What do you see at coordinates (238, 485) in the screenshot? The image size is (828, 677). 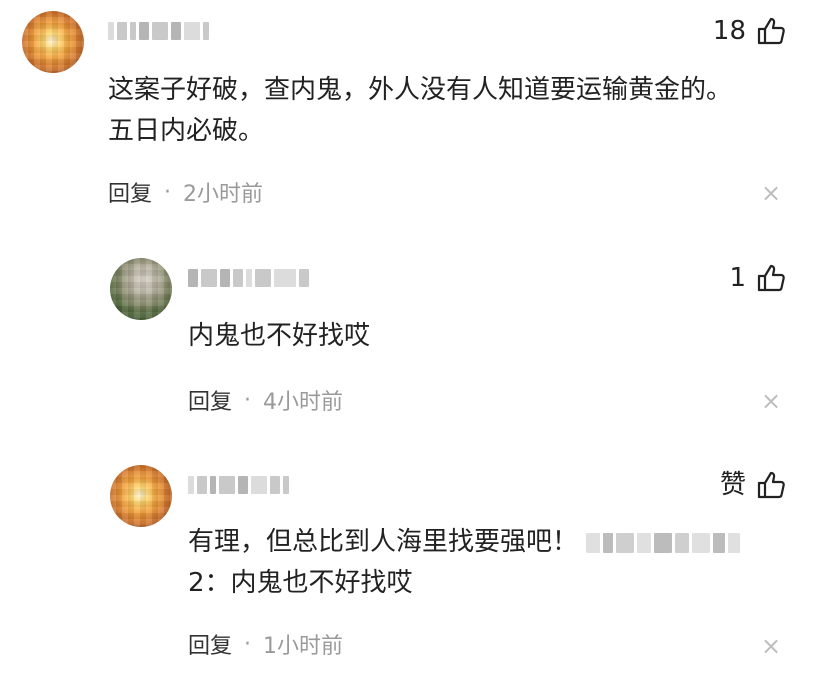 I see `username-blurred` at bounding box center [238, 485].